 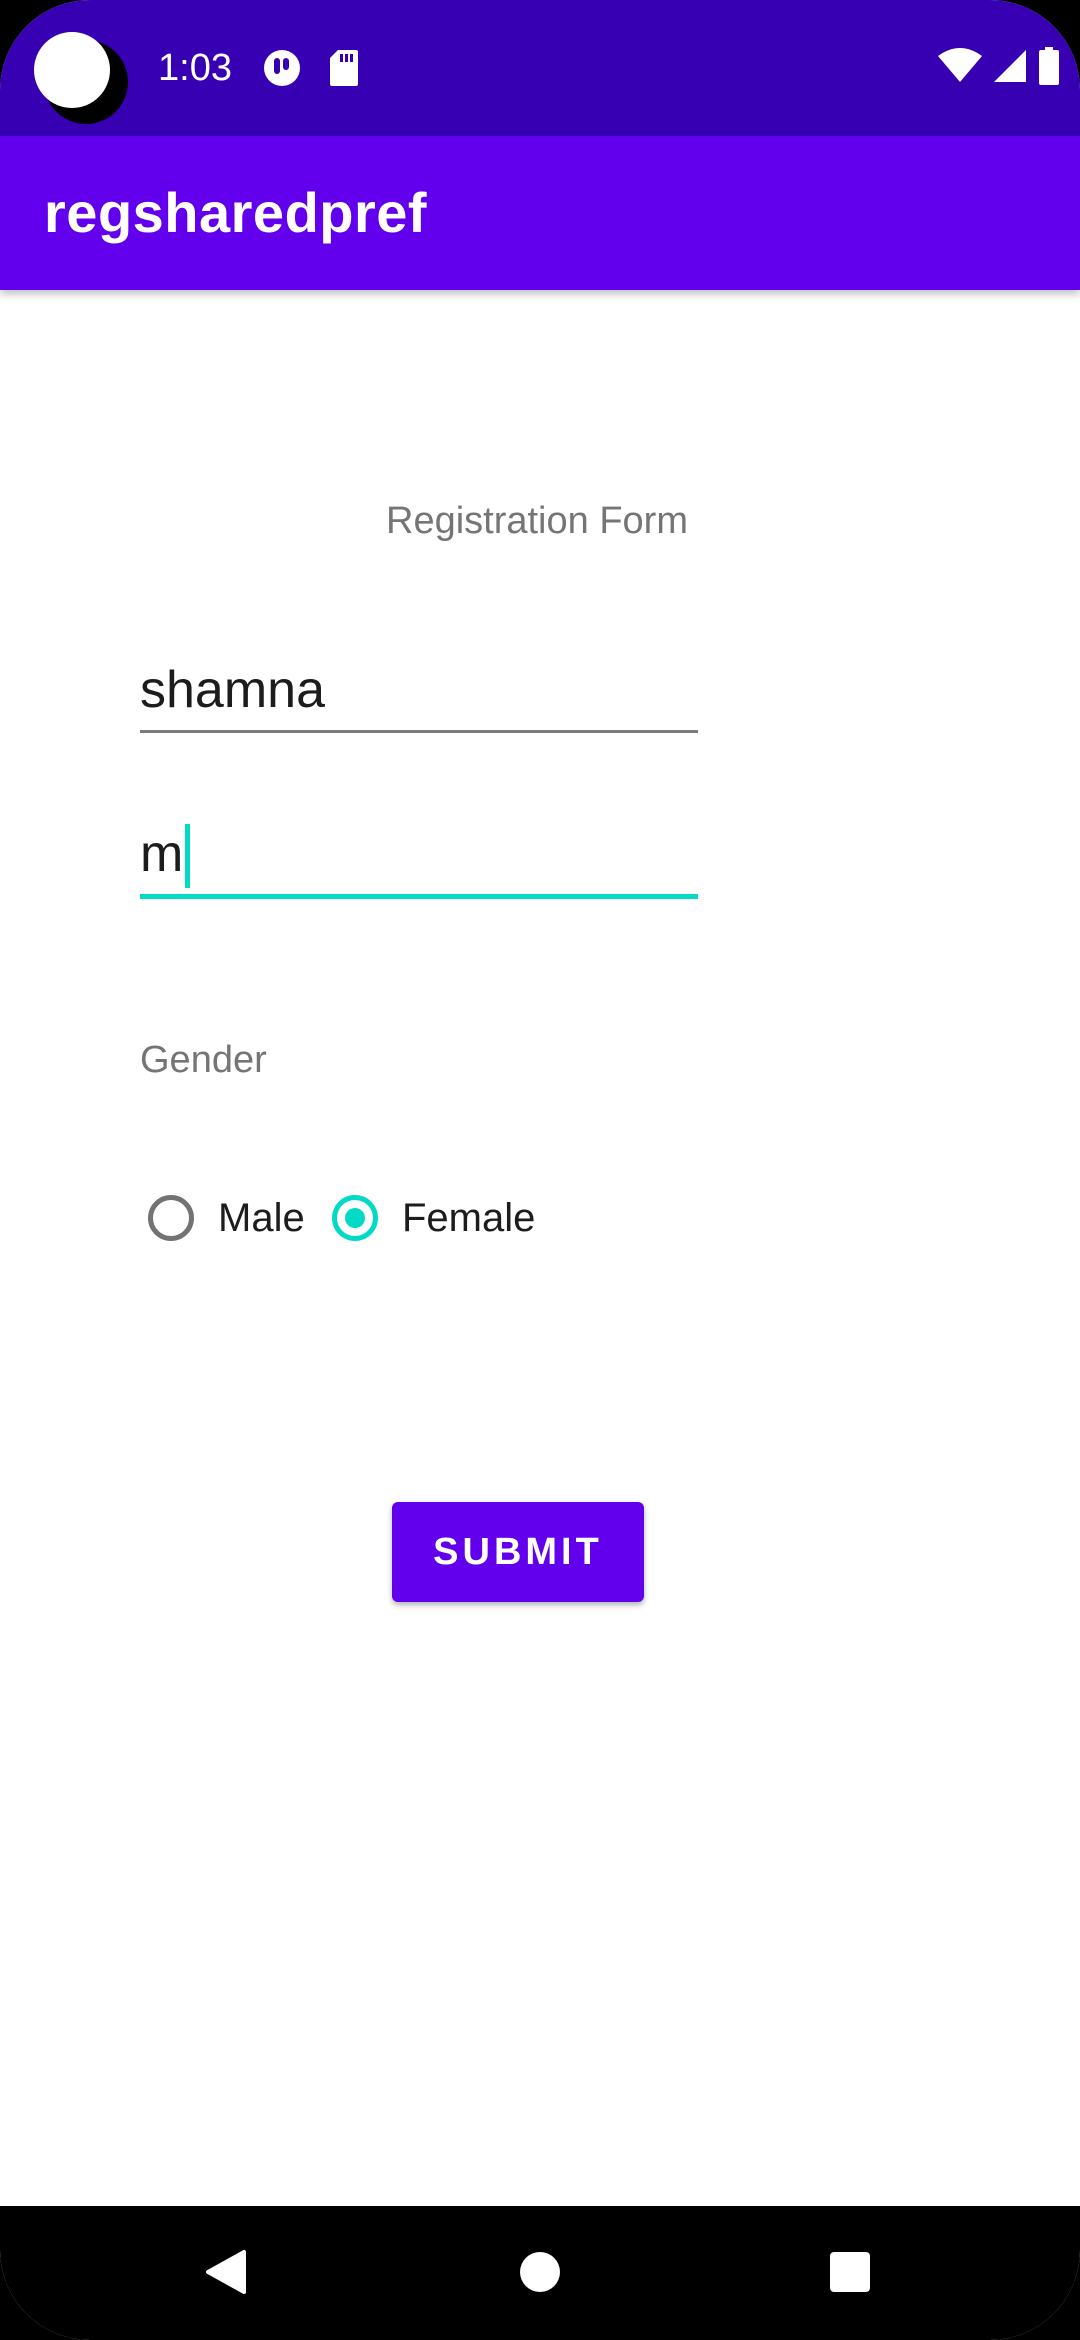 I want to click on radio-checked-icon, so click(x=355, y=1218).